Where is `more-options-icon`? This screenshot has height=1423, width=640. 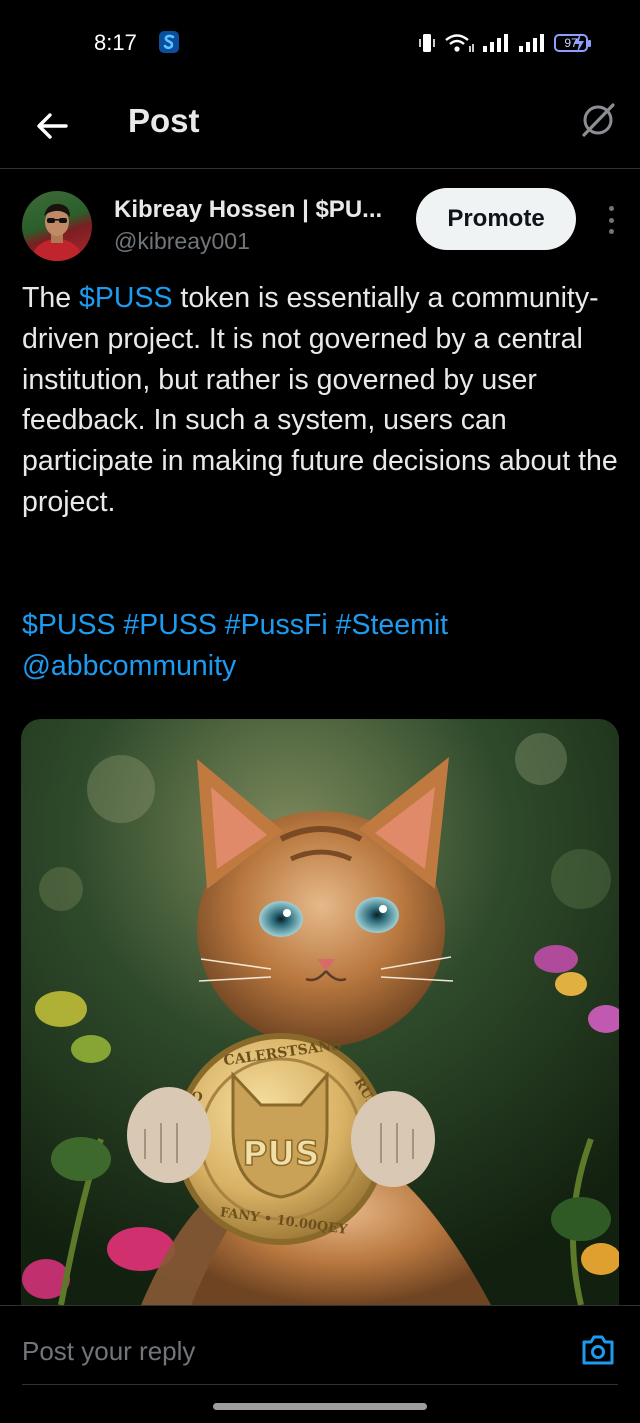 more-options-icon is located at coordinates (611, 220).